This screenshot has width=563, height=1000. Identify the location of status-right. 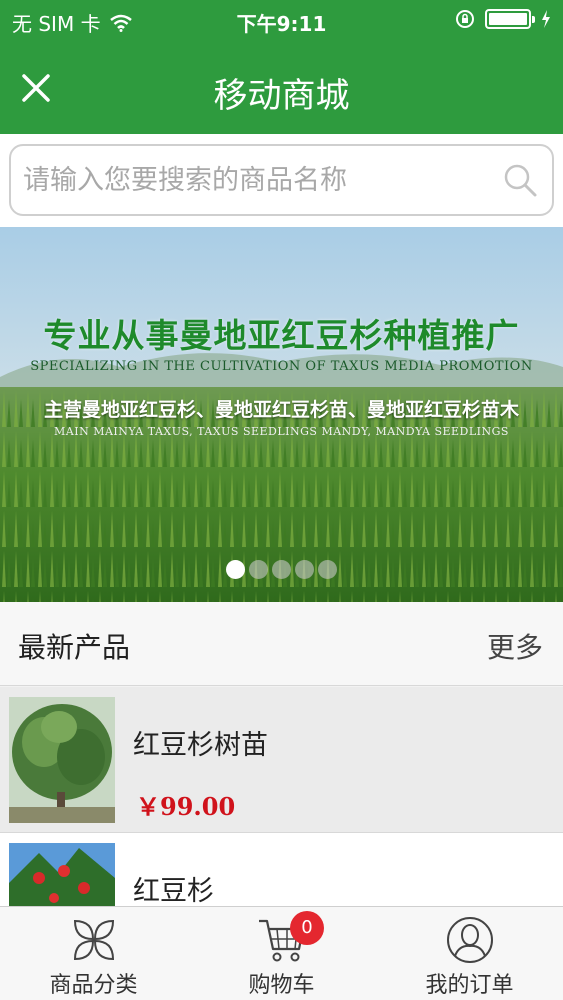
(503, 19).